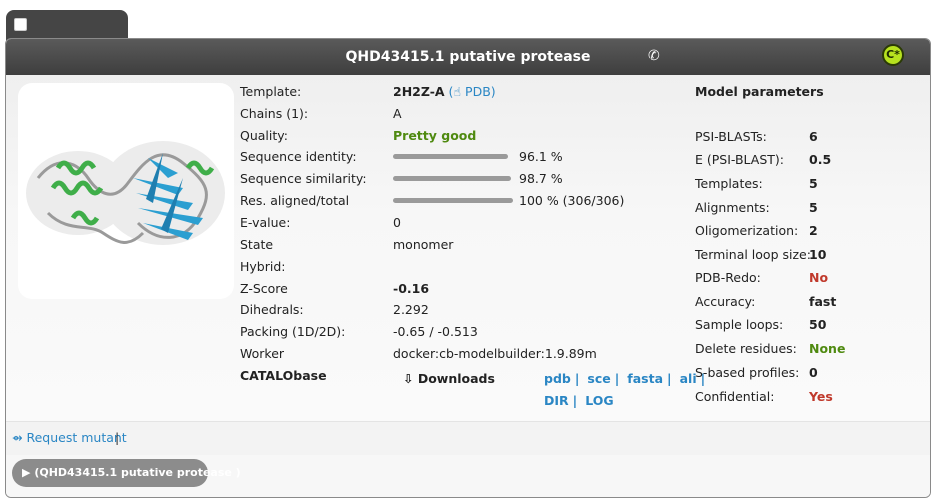  I want to click on downloads-label: Downloads, so click(456, 378).